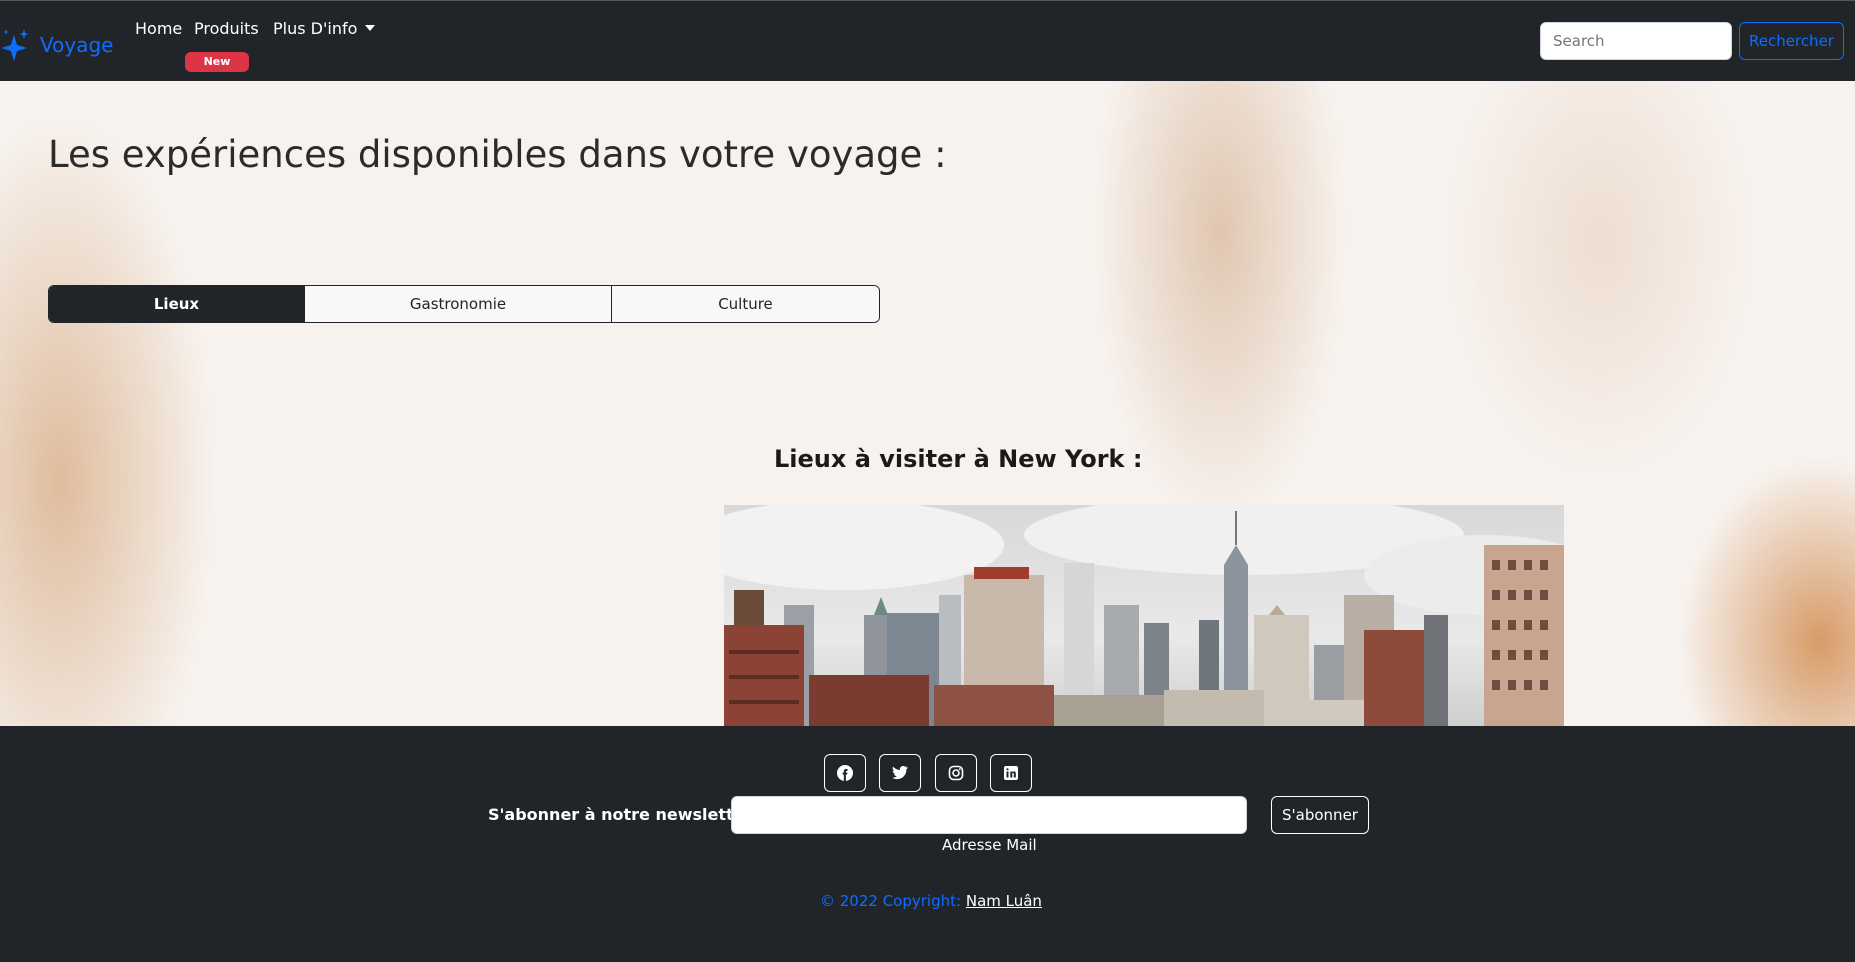  What do you see at coordinates (15, 45) in the screenshot?
I see `sparkles-icon` at bounding box center [15, 45].